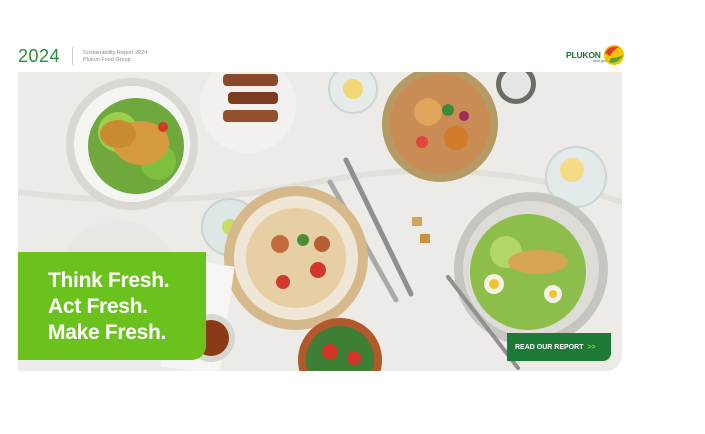 The image size is (705, 434). I want to click on tagline-panel: Think Fresh. Act Fresh. Make Fresh., so click(112, 306).